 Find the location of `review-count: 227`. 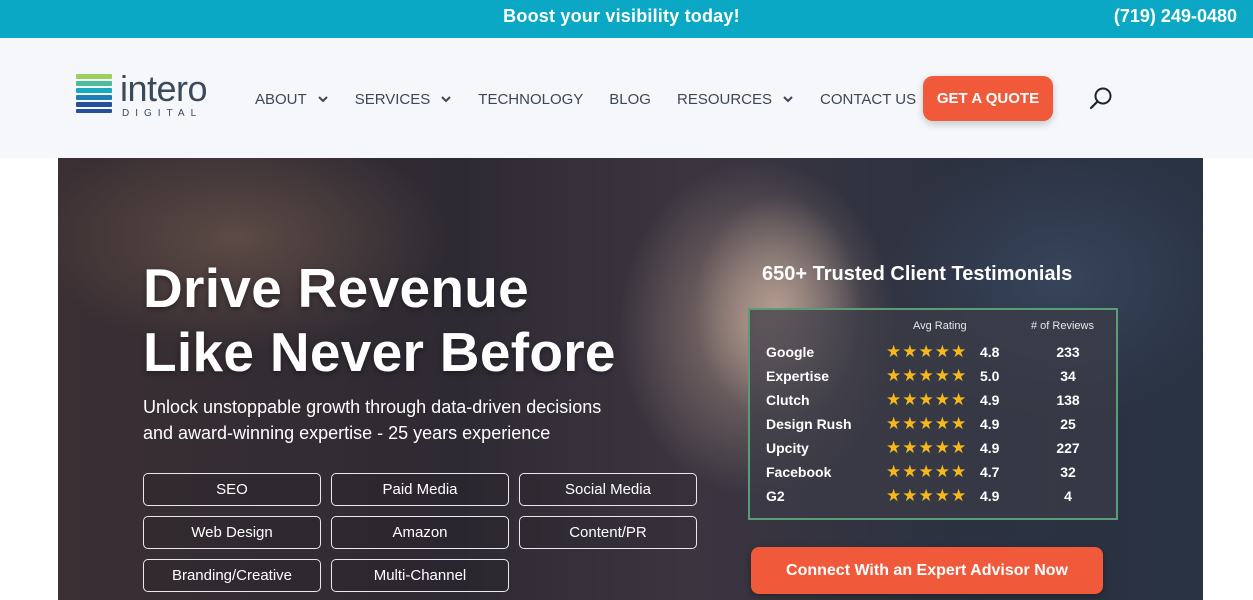

review-count: 227 is located at coordinates (1068, 448).